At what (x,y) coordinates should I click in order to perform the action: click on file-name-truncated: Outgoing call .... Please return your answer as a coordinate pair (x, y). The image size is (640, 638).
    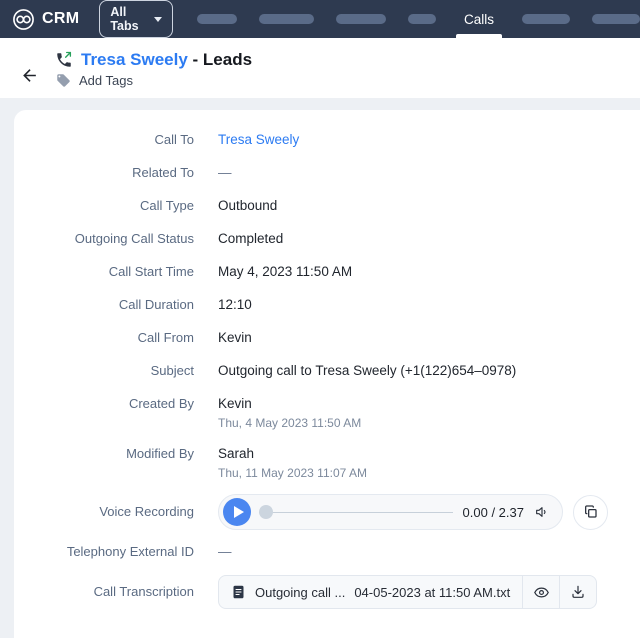
    Looking at the image, I should click on (300, 592).